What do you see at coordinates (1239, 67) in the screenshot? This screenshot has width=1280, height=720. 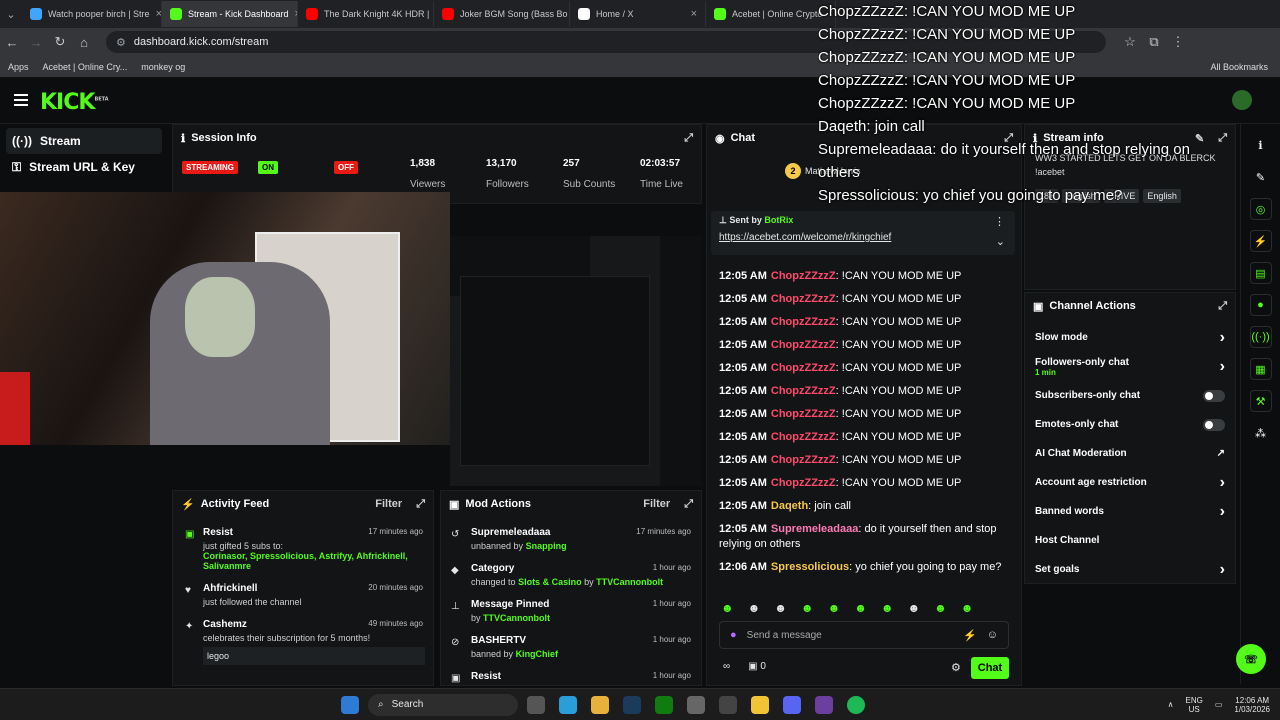 I see `all-bookmarks: All Bookmarks` at bounding box center [1239, 67].